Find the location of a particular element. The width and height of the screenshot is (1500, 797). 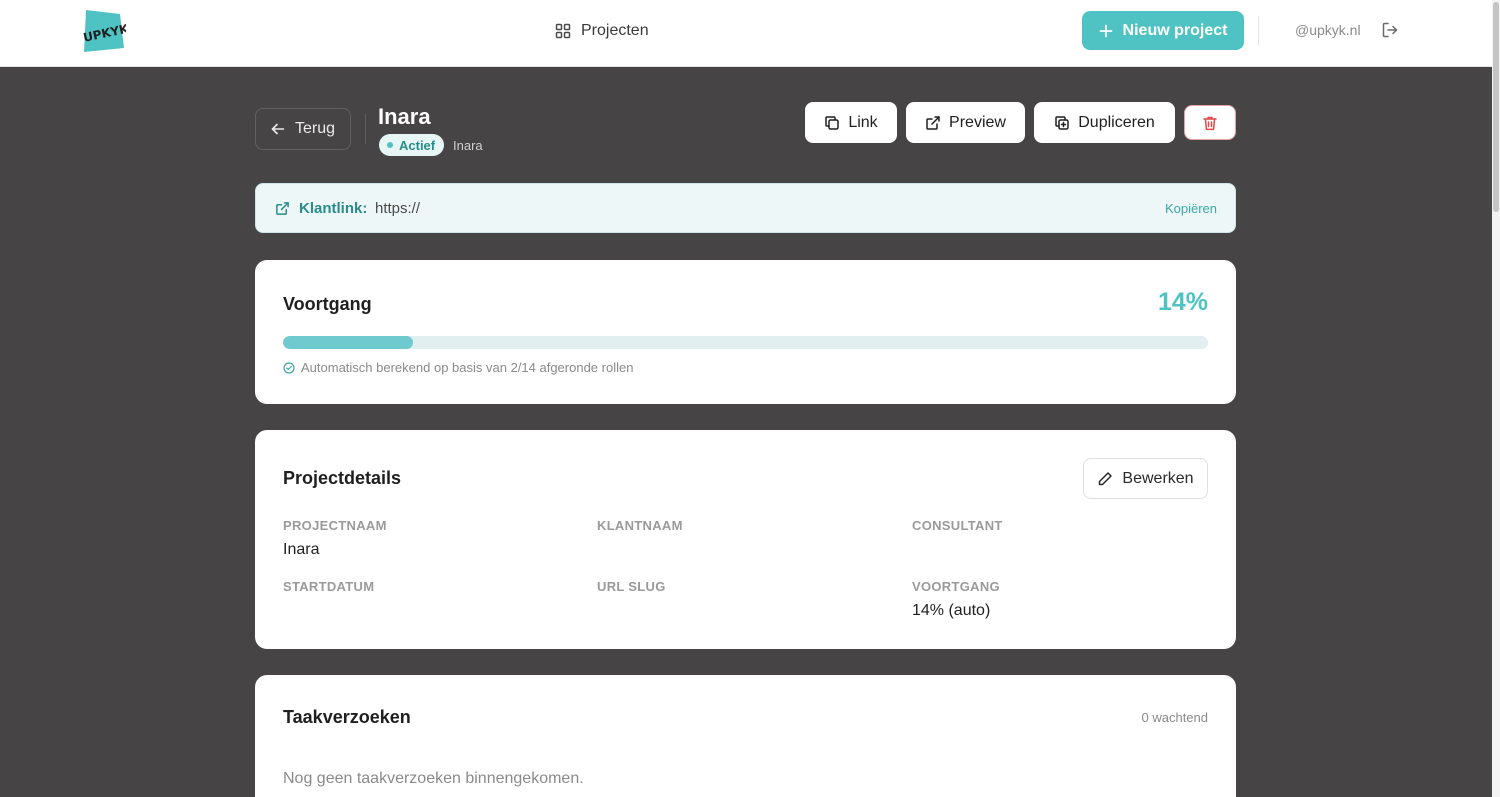

duplicate-icon is located at coordinates (1062, 122).